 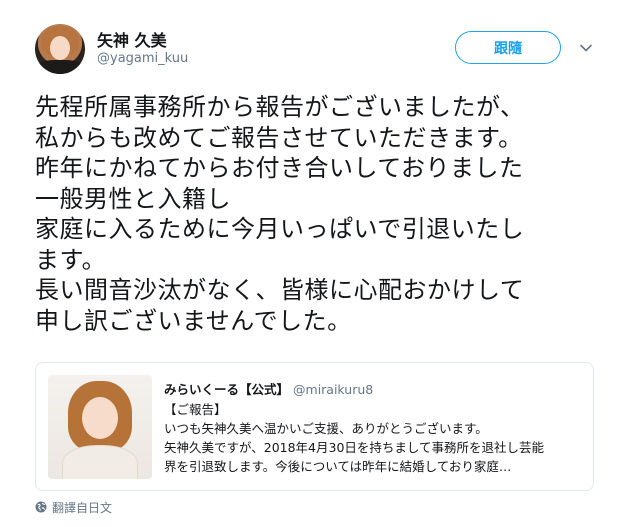 I want to click on quoted-tweet-photo, so click(x=100, y=427).